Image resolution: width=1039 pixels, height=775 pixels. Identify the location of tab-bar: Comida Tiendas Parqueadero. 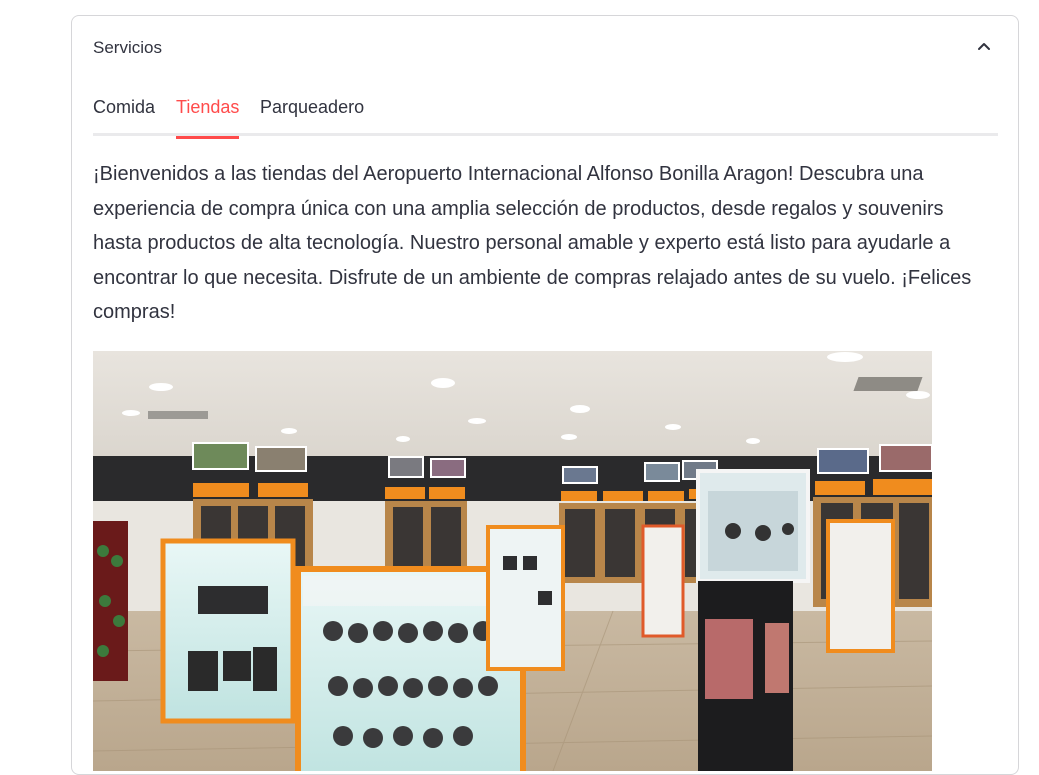
(545, 116).